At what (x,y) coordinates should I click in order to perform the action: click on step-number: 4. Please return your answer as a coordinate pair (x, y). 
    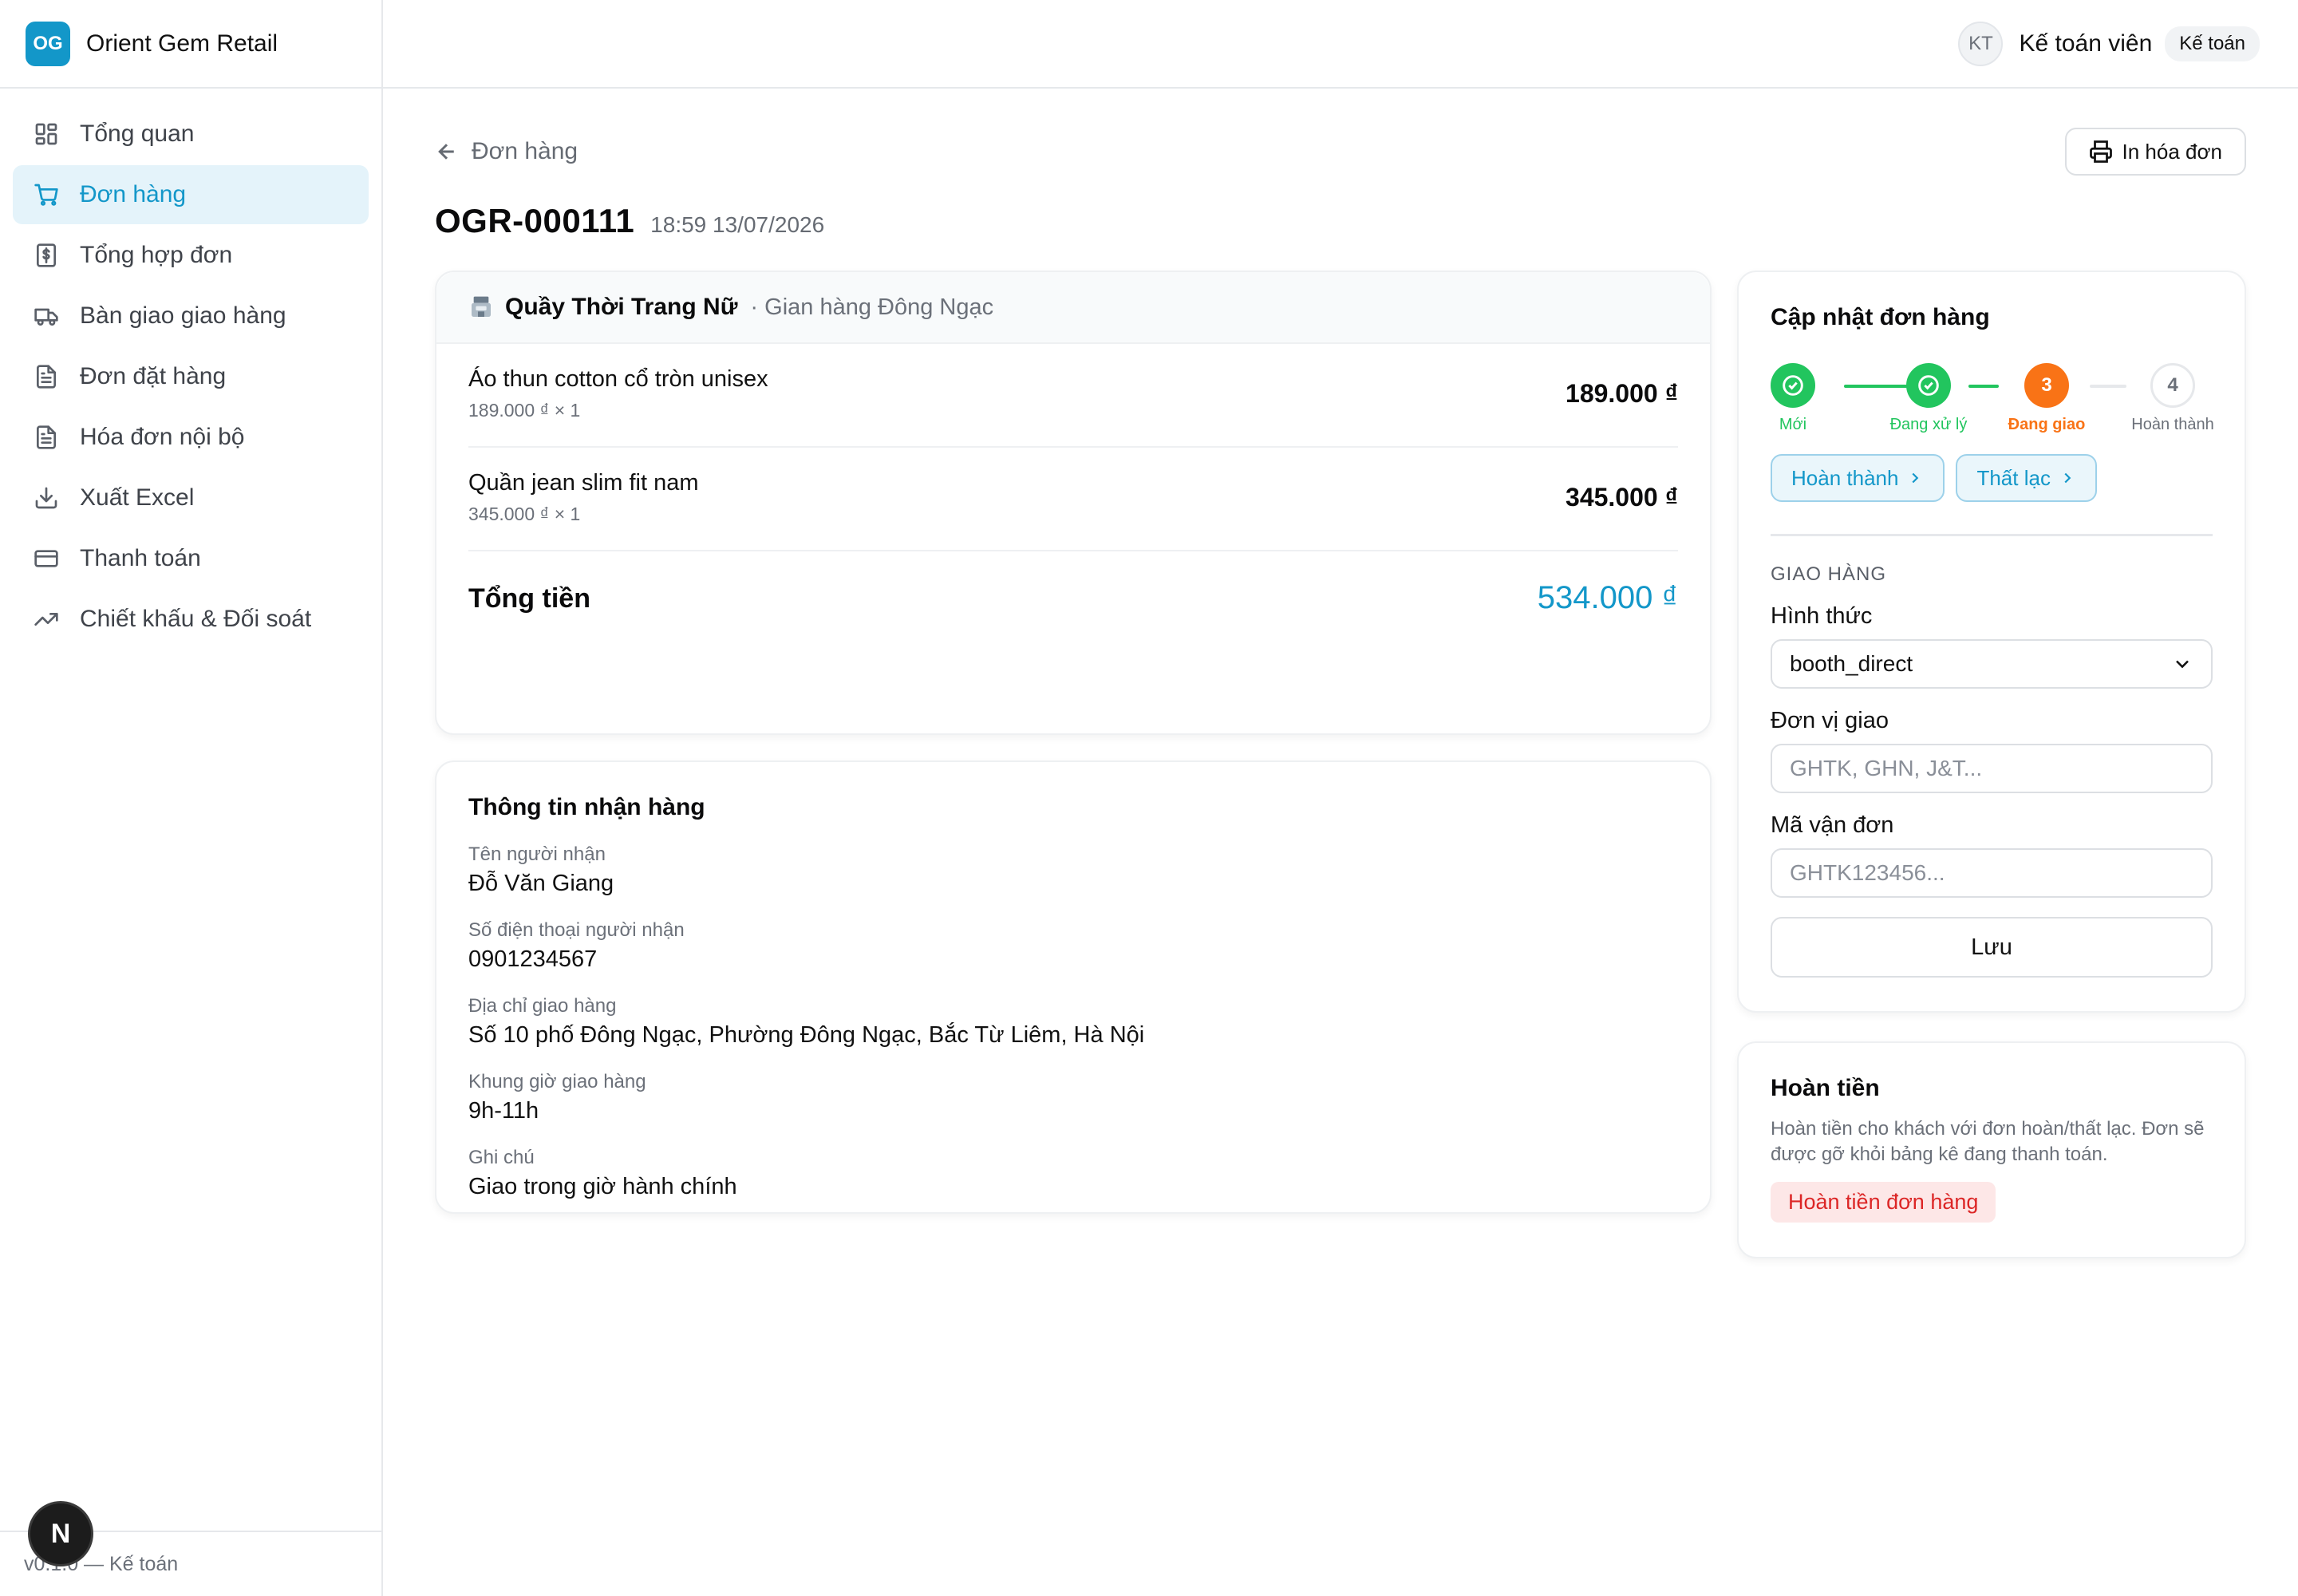
    Looking at the image, I should click on (2172, 385).